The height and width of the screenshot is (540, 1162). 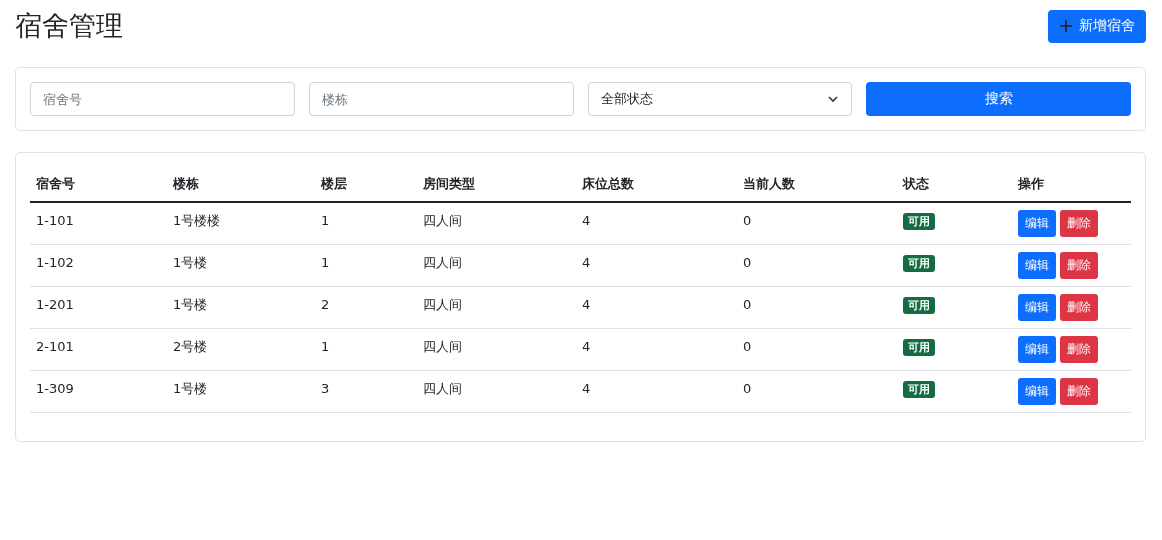 I want to click on column-header: 房间类型, so click(x=449, y=183).